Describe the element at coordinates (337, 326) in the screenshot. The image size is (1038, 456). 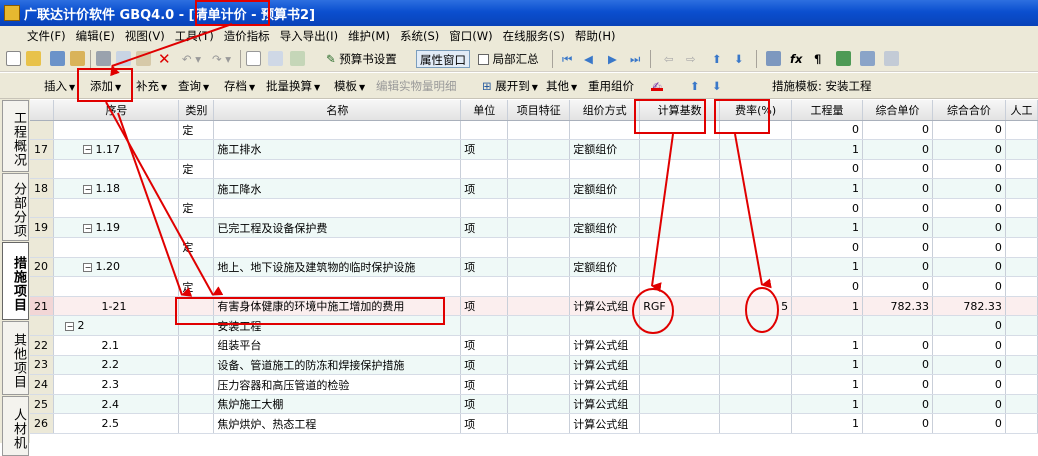
I see `cell-name: 安装工程` at that location.